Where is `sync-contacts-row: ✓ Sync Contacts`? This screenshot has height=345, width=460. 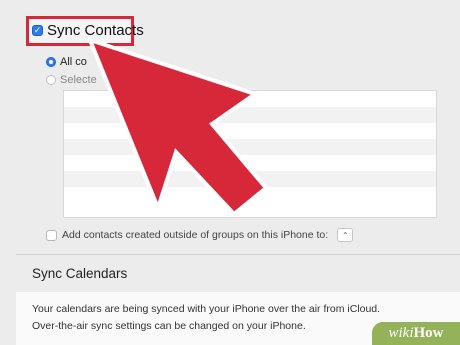
sync-contacts-row: ✓ Sync Contacts is located at coordinates (88, 30).